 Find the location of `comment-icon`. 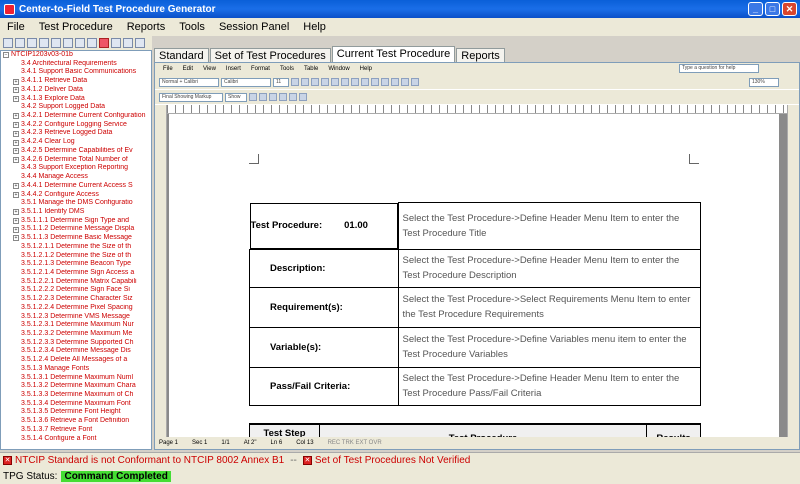

comment-icon is located at coordinates (293, 97).